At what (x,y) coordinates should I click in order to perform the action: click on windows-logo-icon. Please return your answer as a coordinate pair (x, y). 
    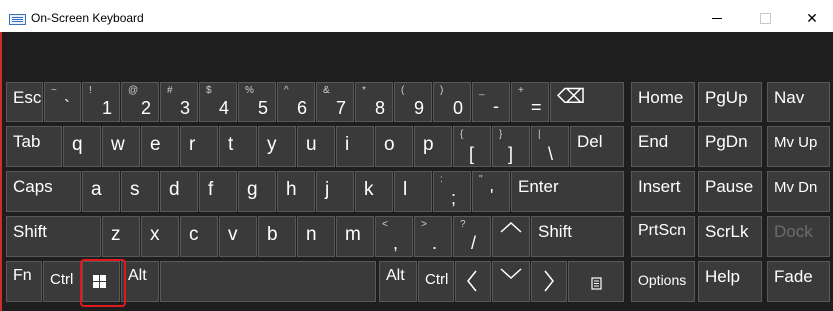
    Looking at the image, I should click on (99, 281).